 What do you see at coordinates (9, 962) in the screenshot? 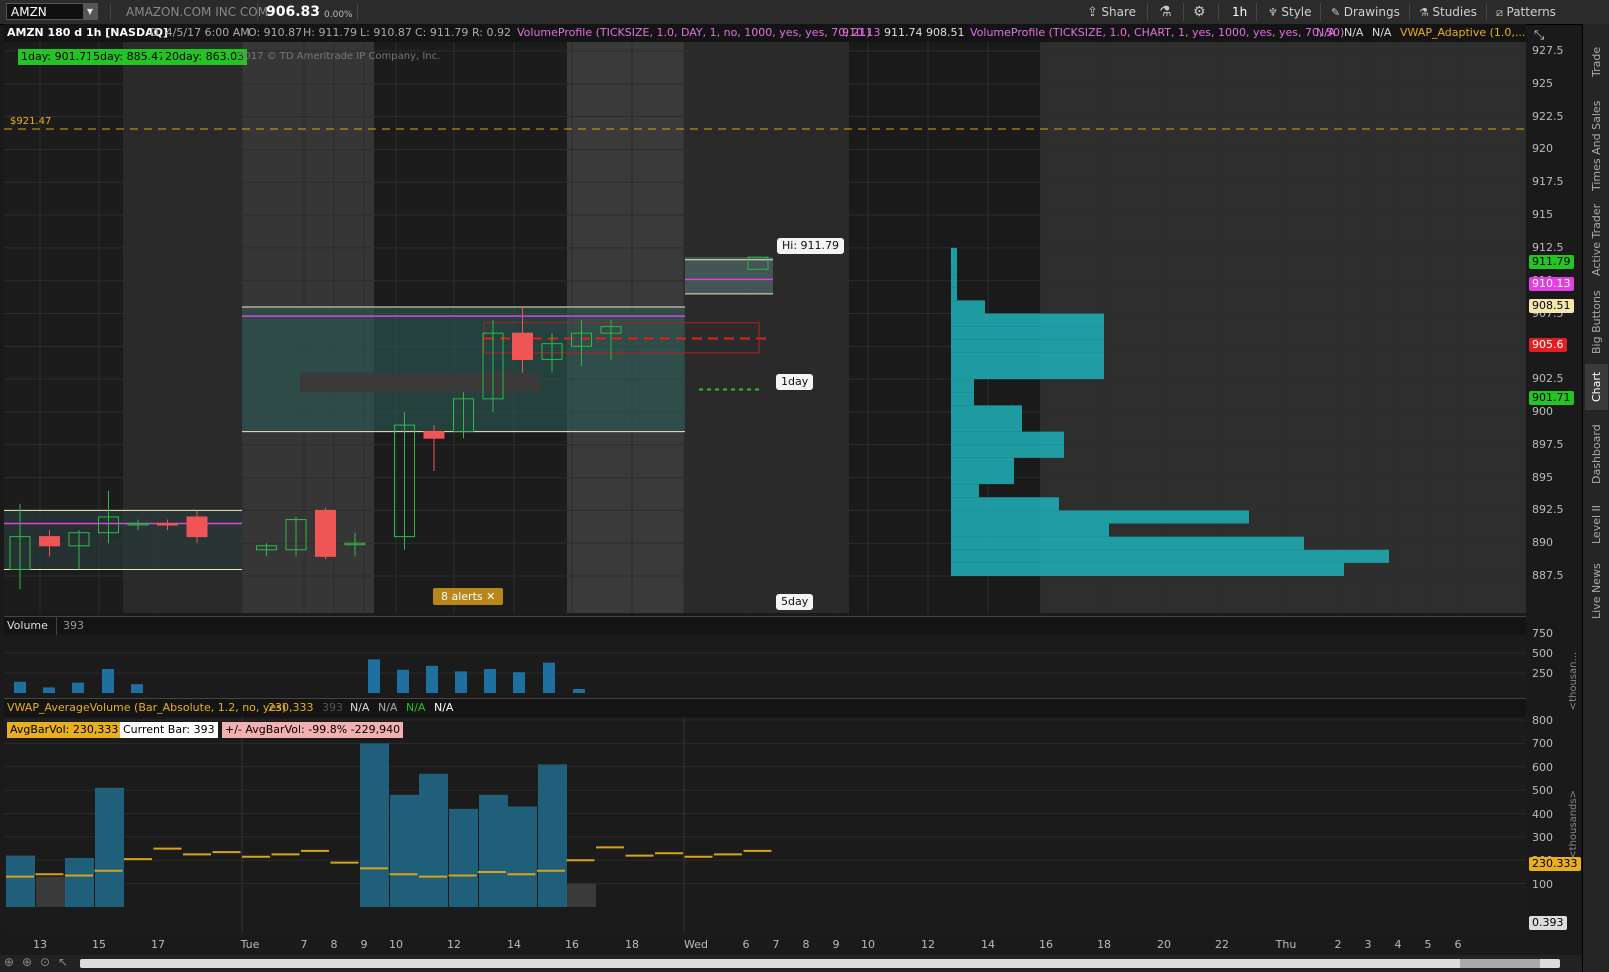
I see `zoom-out-icon: ⊕` at bounding box center [9, 962].